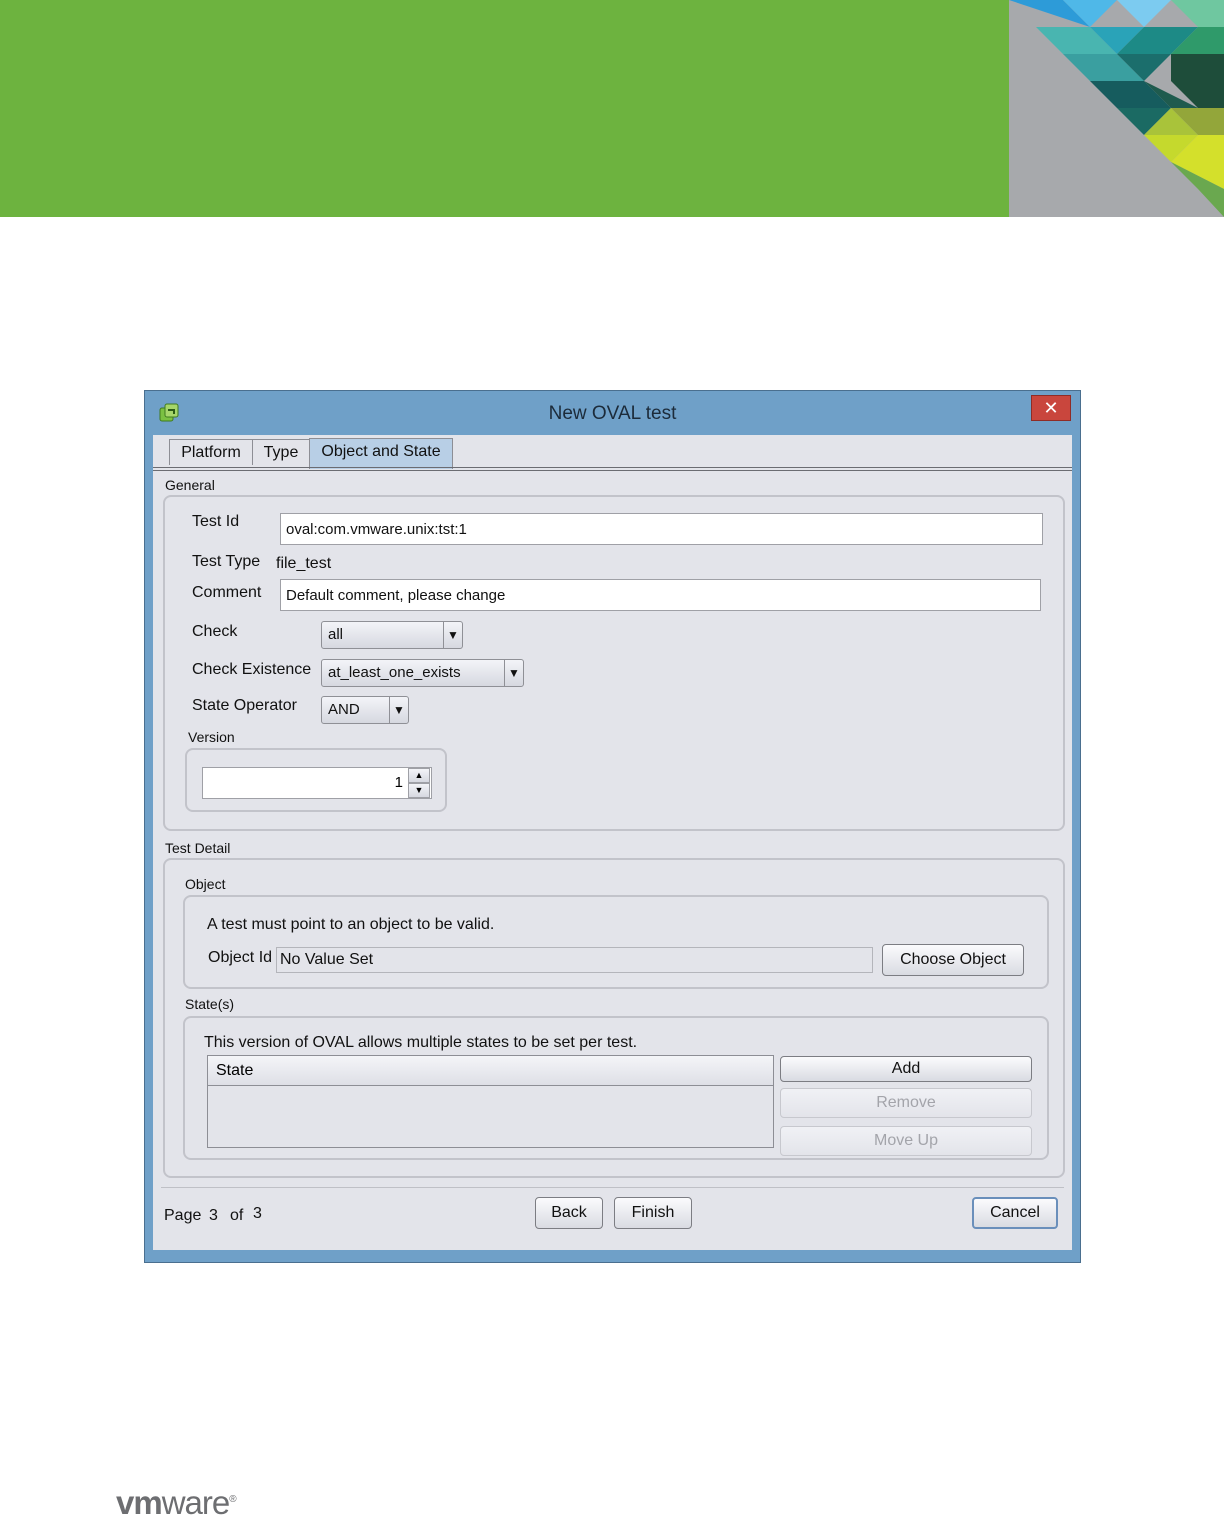 Image resolution: width=1224 pixels, height=1533 pixels. I want to click on state-operator-label: State Operator, so click(244, 705).